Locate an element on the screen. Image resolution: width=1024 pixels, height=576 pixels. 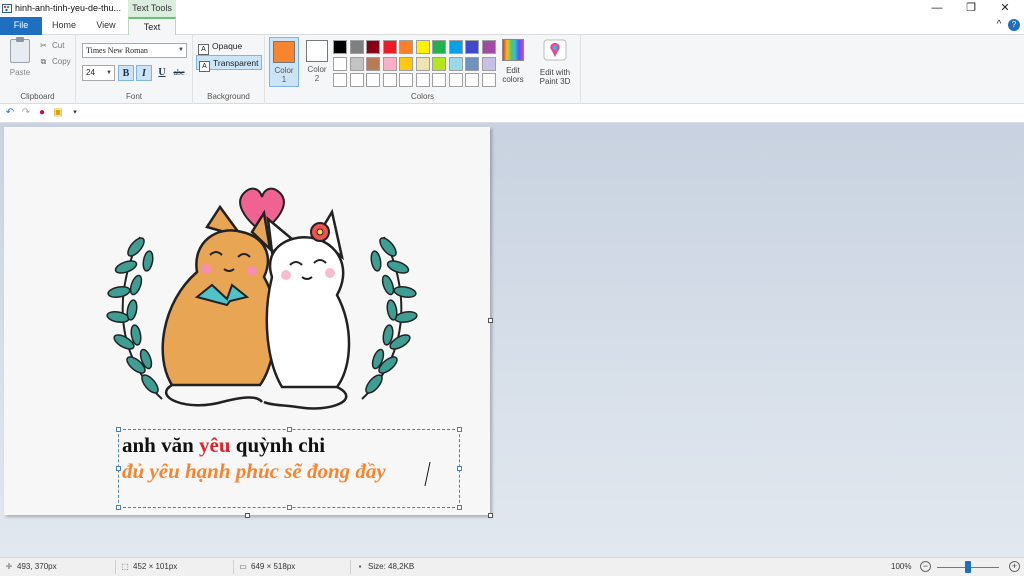
tab-text: Text is located at coordinates (152, 26).